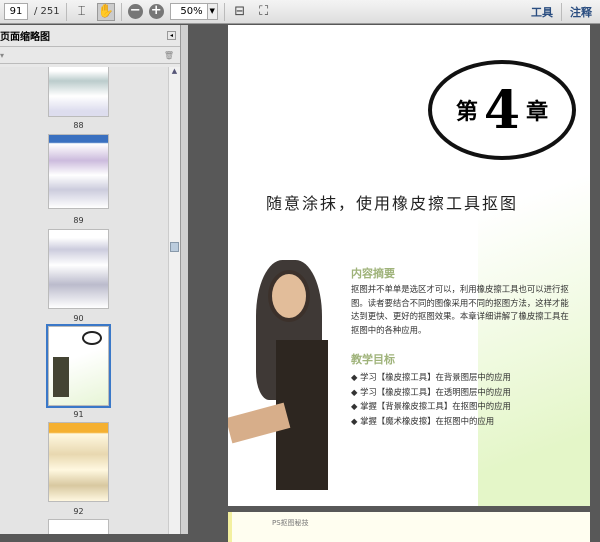 Image resolution: width=600 pixels, height=542 pixels. I want to click on thumbnail-label: 88, so click(78, 125).